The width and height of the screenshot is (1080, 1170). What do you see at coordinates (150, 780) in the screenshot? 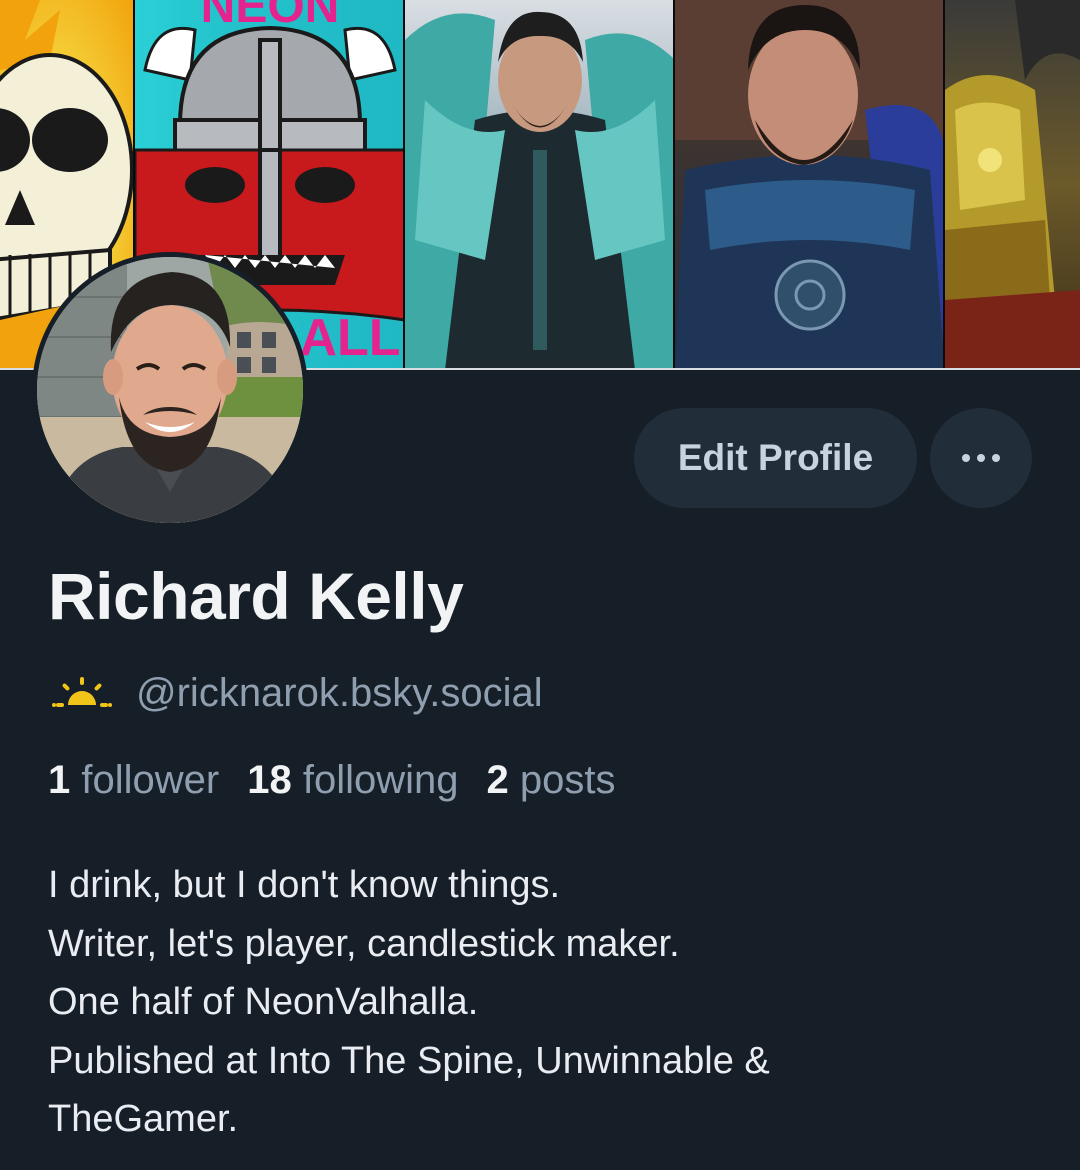
I see `followers-label: follower` at bounding box center [150, 780].